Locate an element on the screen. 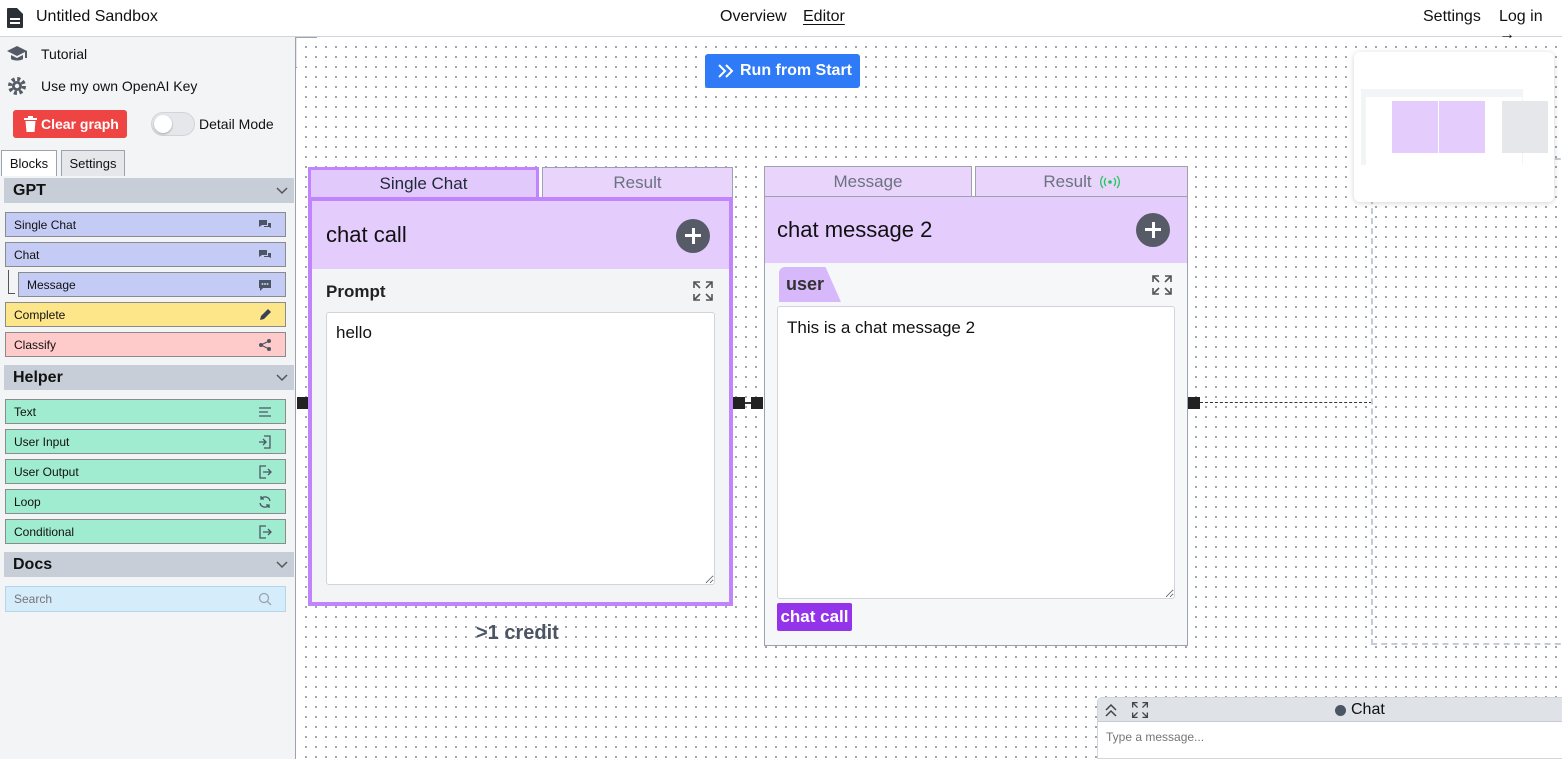  block-chat: Chat is located at coordinates (145, 254).